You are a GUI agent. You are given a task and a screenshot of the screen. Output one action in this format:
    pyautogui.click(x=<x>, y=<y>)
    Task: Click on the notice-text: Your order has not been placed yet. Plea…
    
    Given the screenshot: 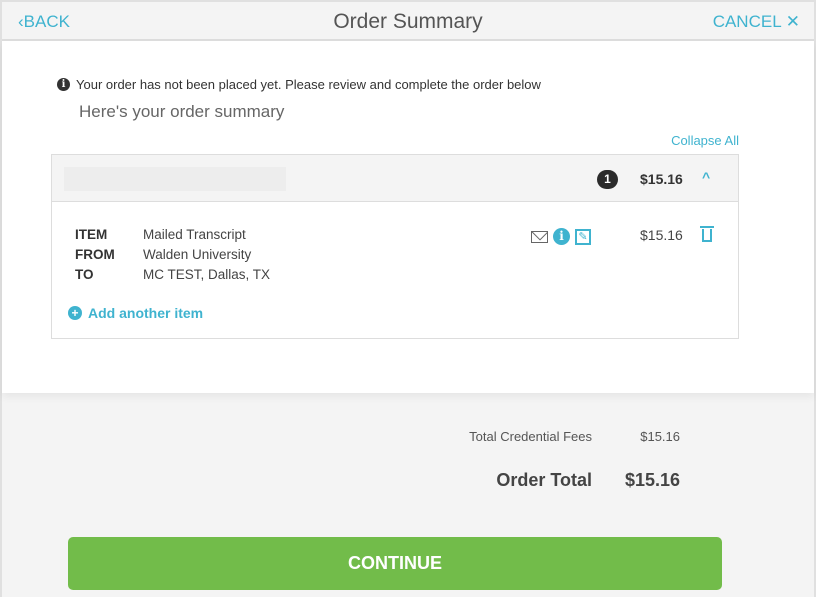 What is the action you would take?
    pyautogui.click(x=308, y=84)
    